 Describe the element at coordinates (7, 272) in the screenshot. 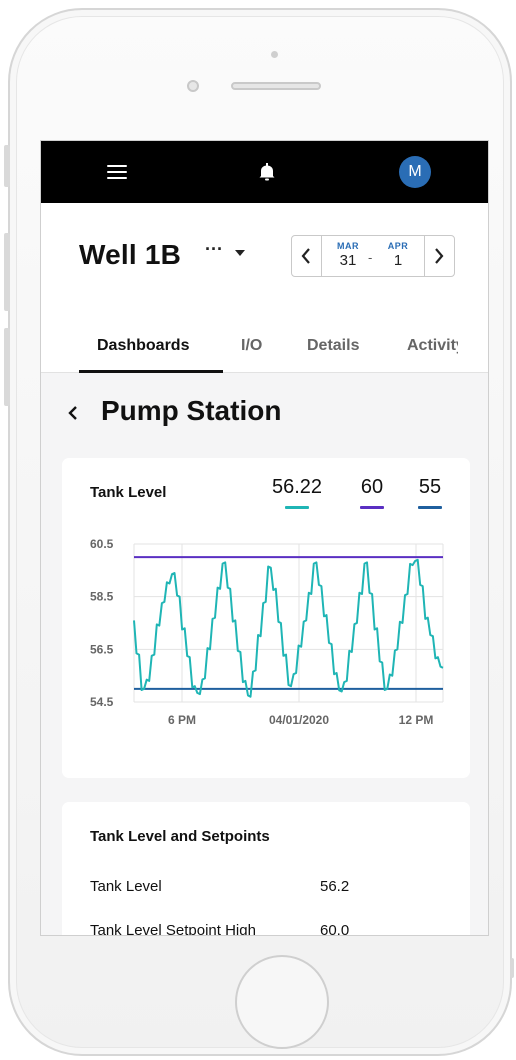

I see `volume-up-button` at that location.